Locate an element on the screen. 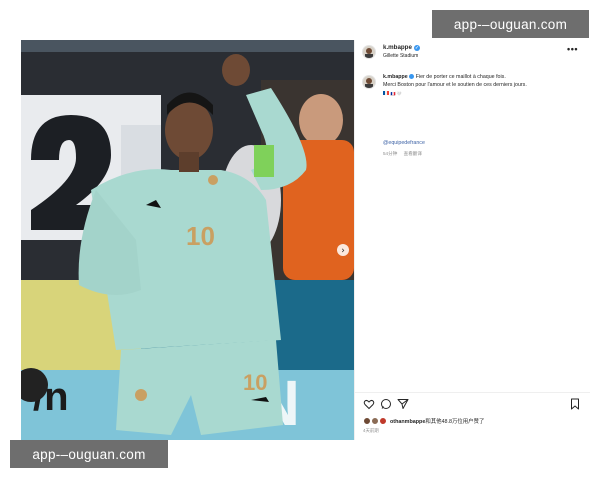  post-date: 4天前期 is located at coordinates (371, 430).